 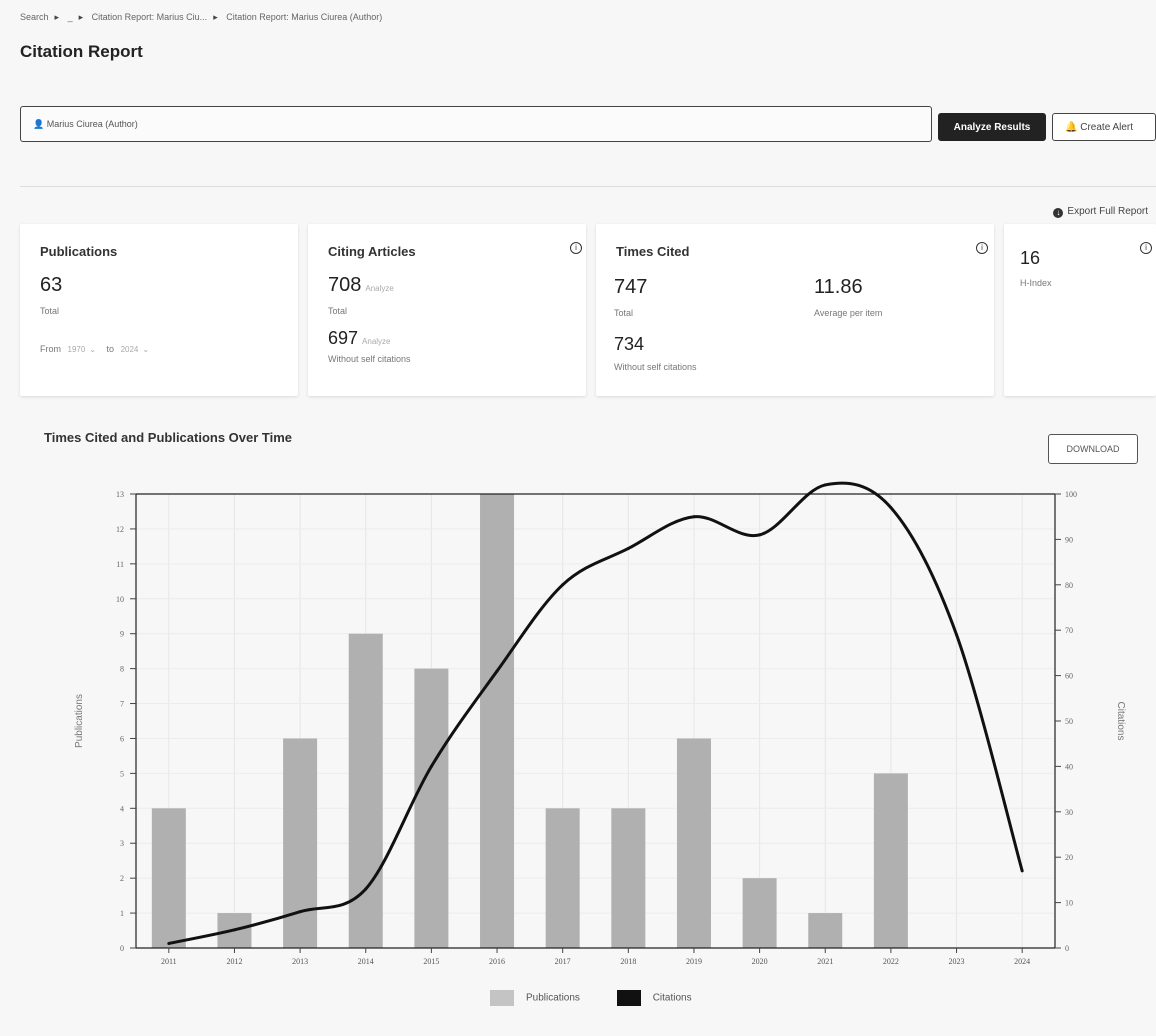 What do you see at coordinates (79, 721) in the screenshot?
I see `y-left-axis-title: Publications` at bounding box center [79, 721].